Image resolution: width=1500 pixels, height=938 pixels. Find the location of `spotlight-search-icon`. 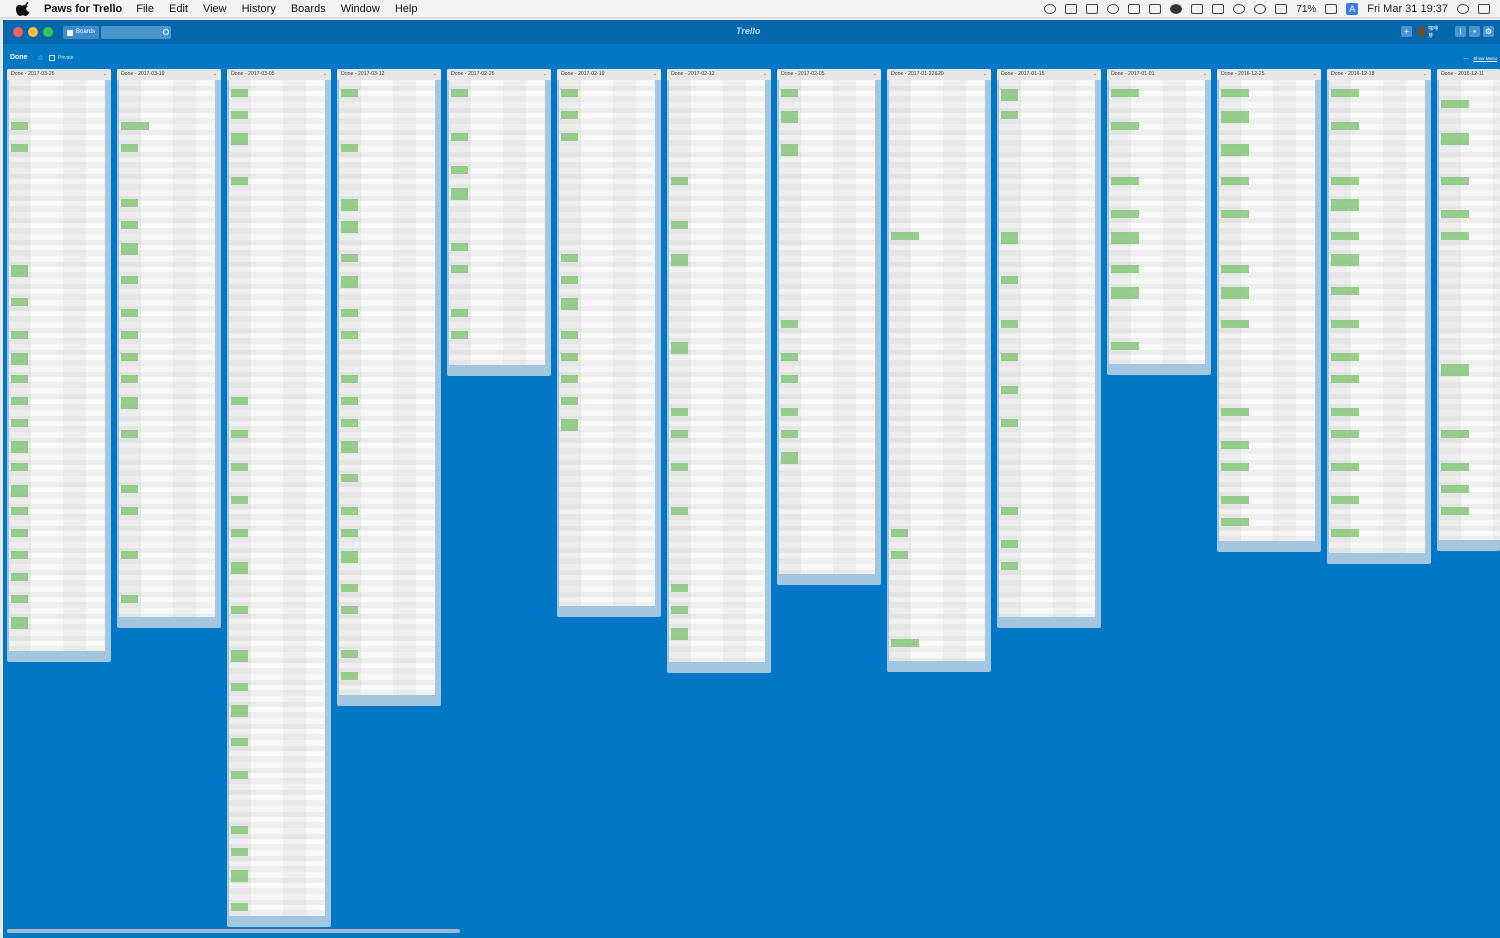

spotlight-search-icon is located at coordinates (1463, 9).